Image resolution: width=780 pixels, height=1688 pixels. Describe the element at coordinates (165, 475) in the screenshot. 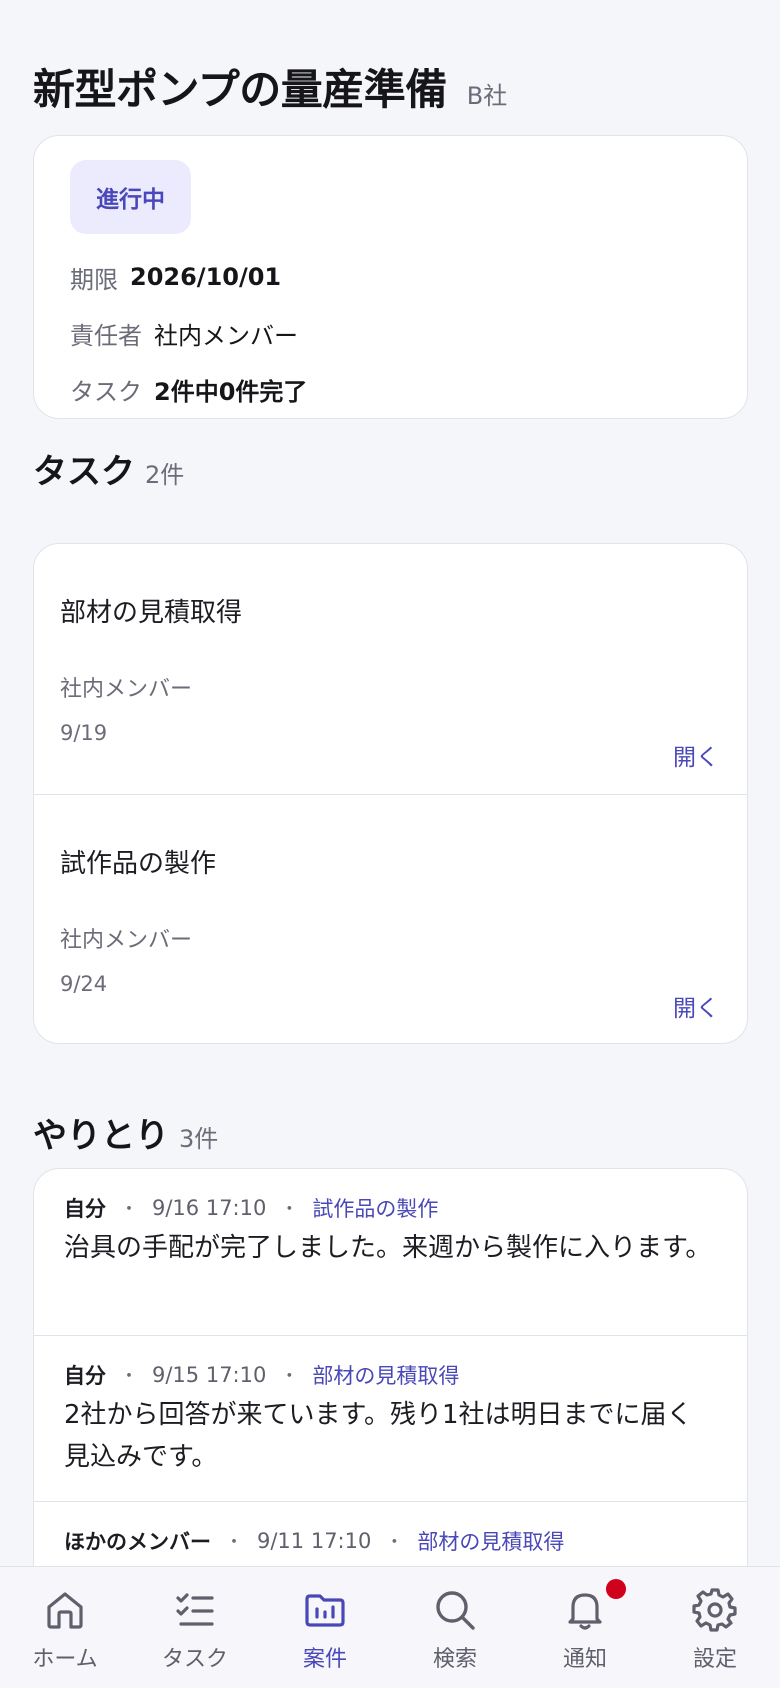

I see `tasks-section-count: 2件` at that location.